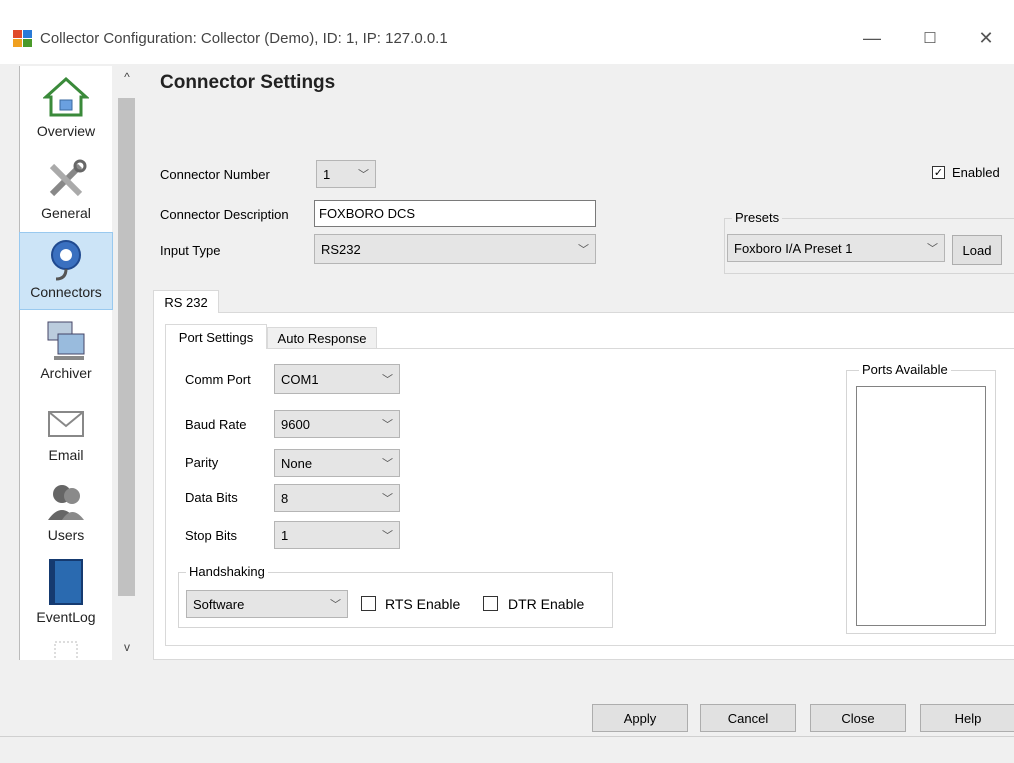  Describe the element at coordinates (66, 292) in the screenshot. I see `sidebar-item-label: Connectors` at that location.